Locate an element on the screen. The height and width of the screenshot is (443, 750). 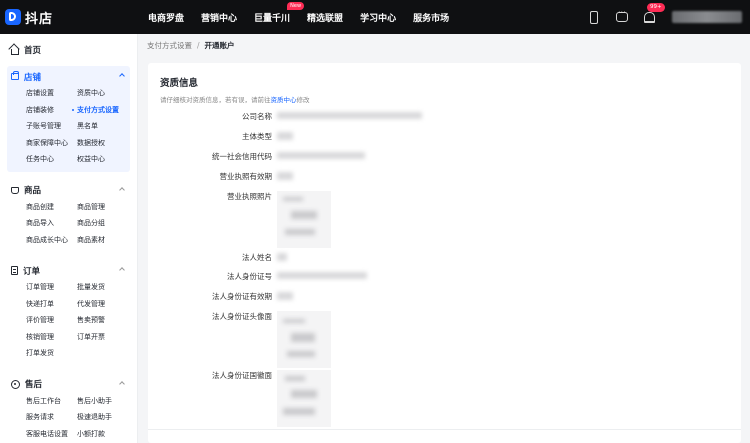
sidebar-home-label: 首页 is located at coordinates (33, 51).